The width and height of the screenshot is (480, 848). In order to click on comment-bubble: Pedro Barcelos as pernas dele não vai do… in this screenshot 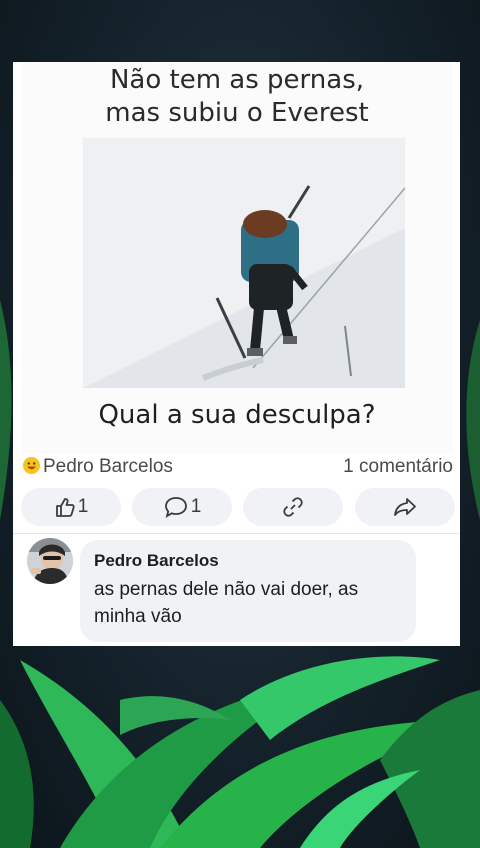, I will do `click(248, 591)`.